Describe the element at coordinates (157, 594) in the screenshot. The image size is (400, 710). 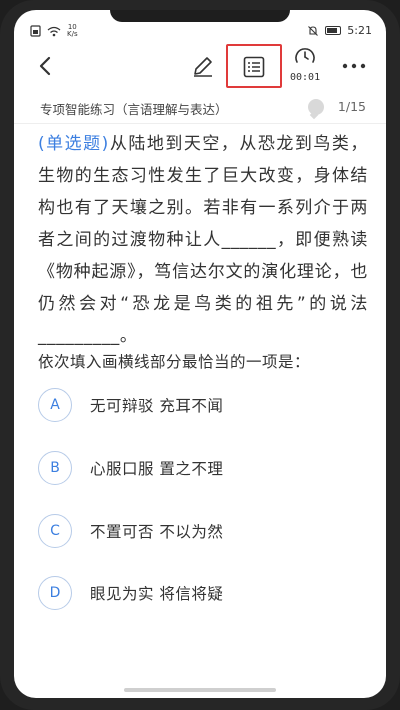
I see `option-text: 眼见为实 将信将疑` at that location.